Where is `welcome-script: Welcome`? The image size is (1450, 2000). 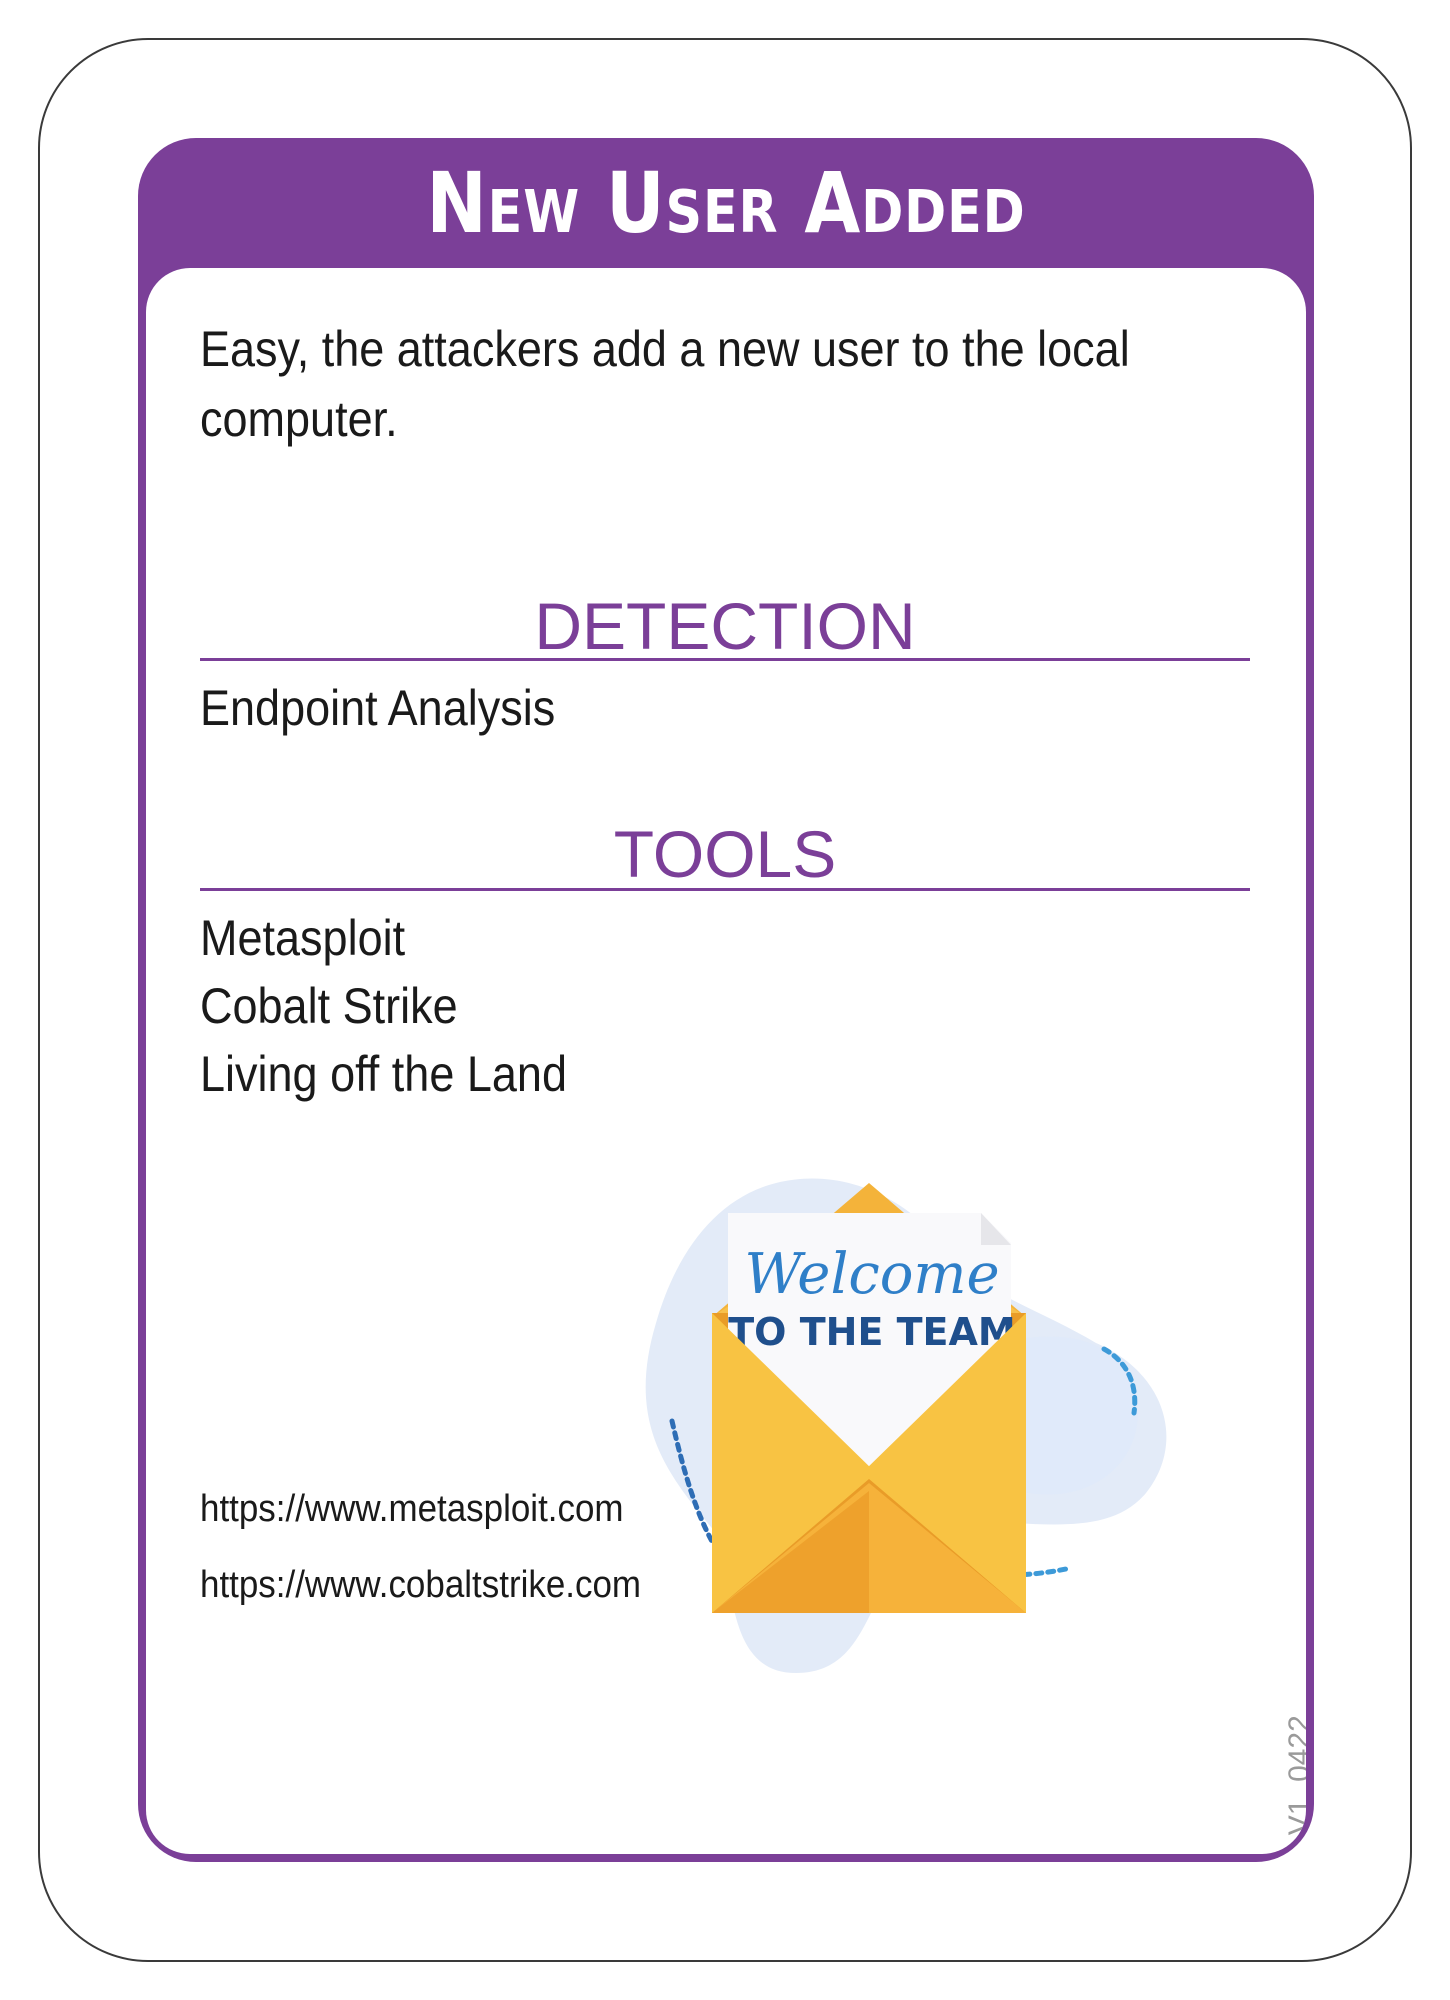
welcome-script: Welcome is located at coordinates (871, 1274).